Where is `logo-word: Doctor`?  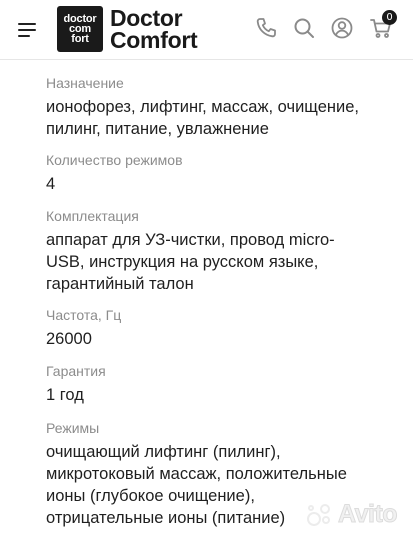 logo-word: Doctor is located at coordinates (146, 18).